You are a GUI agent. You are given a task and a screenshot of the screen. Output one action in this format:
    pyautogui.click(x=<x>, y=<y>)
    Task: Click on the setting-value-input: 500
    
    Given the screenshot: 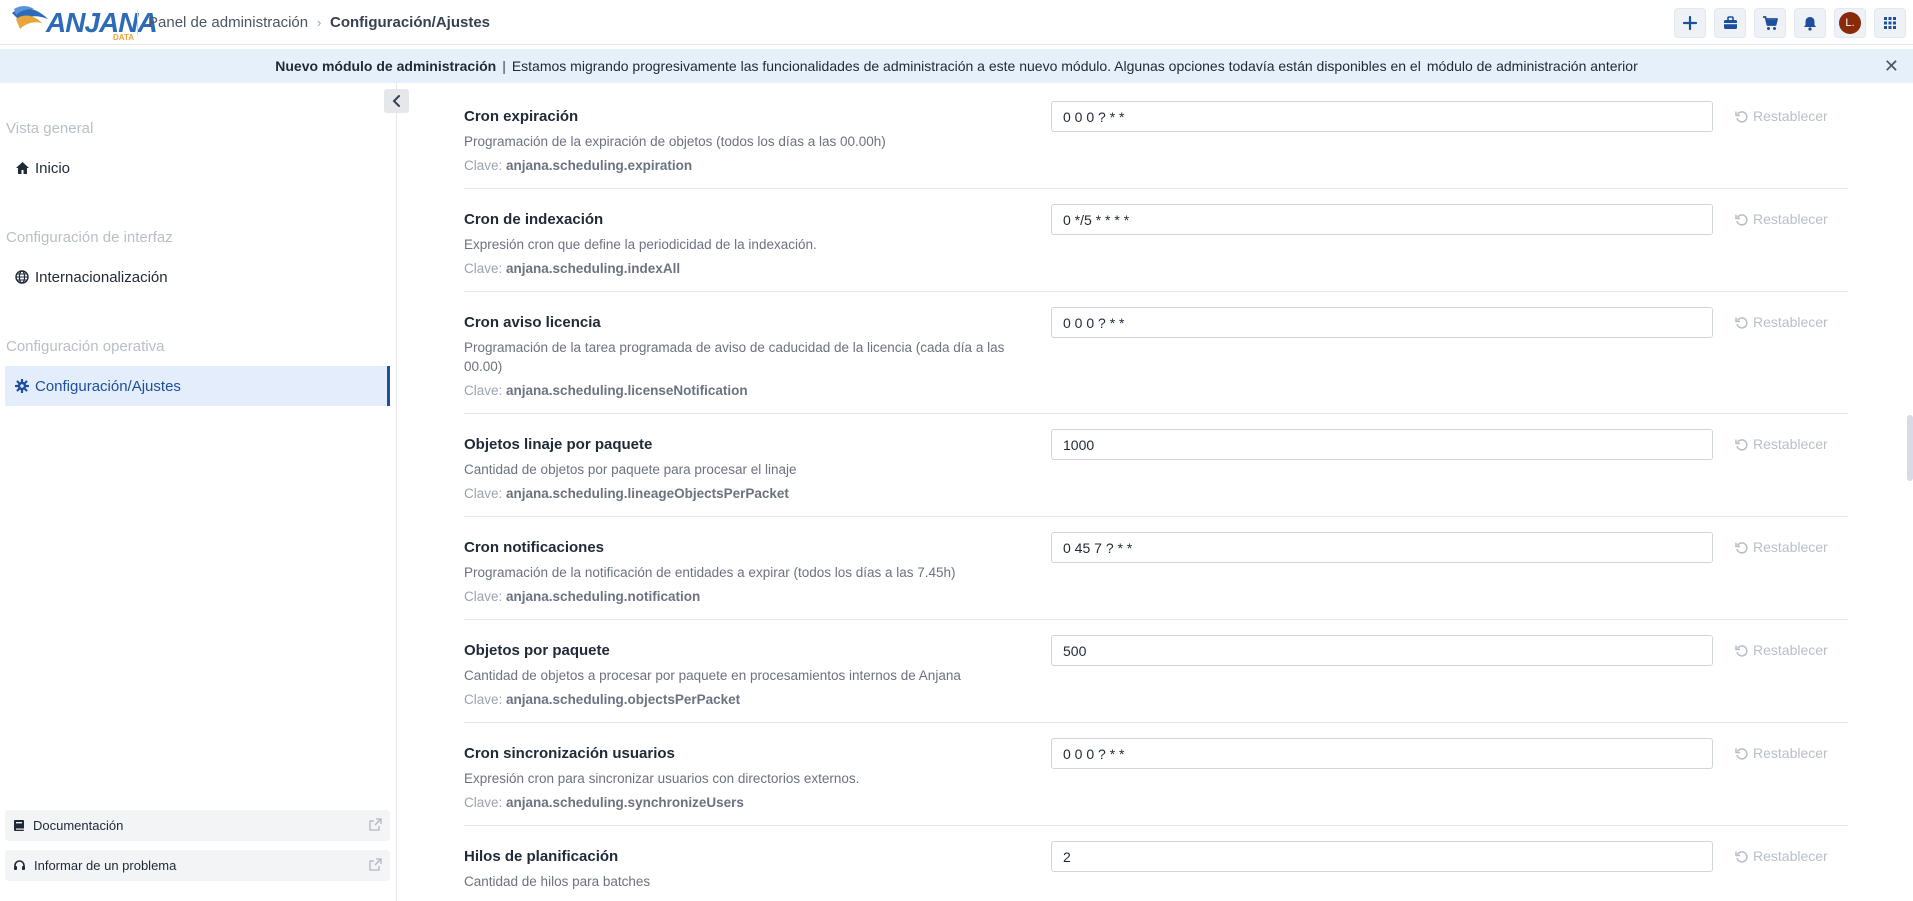 What is the action you would take?
    pyautogui.click(x=1382, y=650)
    